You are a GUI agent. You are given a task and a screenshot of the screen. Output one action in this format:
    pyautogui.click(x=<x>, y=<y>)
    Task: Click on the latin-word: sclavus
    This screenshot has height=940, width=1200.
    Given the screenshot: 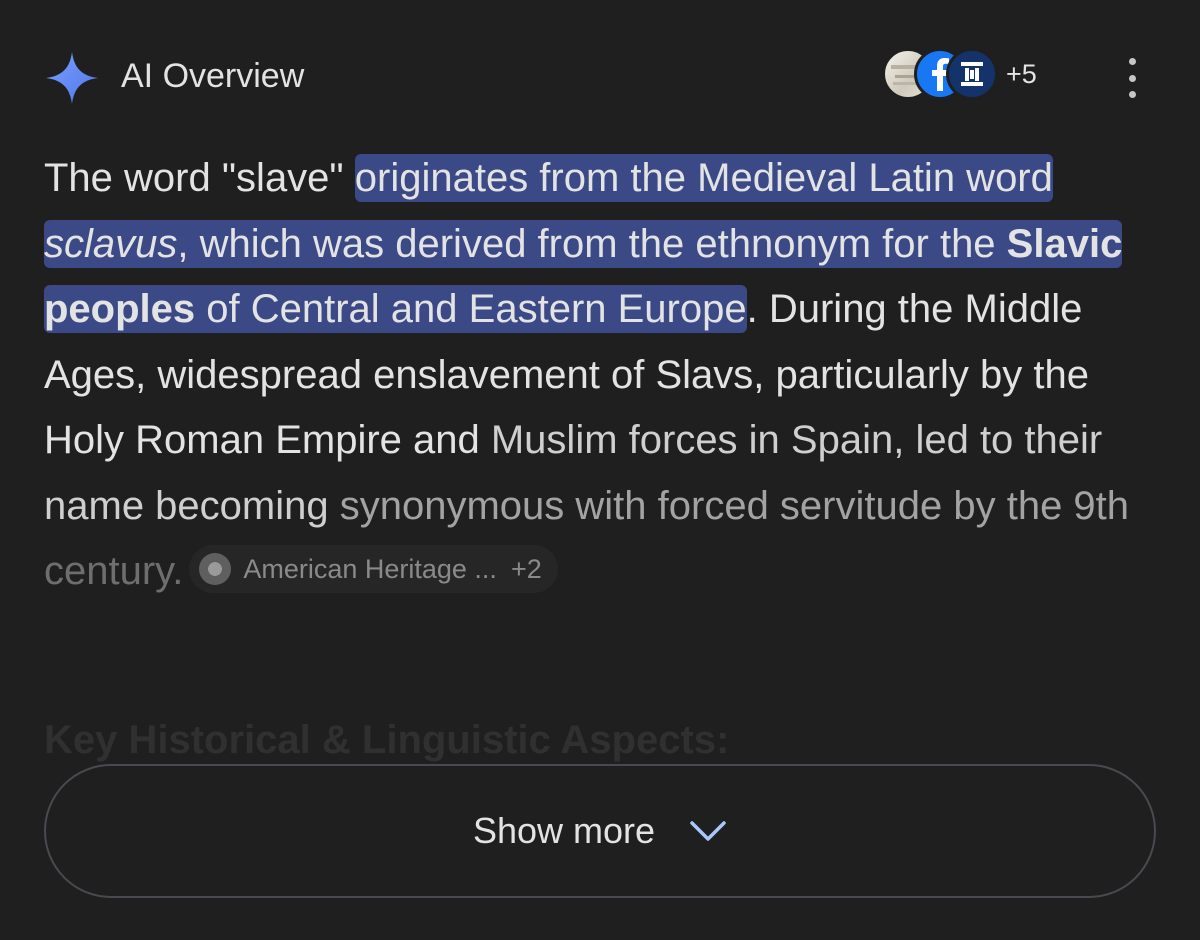 What is the action you would take?
    pyautogui.click(x=111, y=243)
    